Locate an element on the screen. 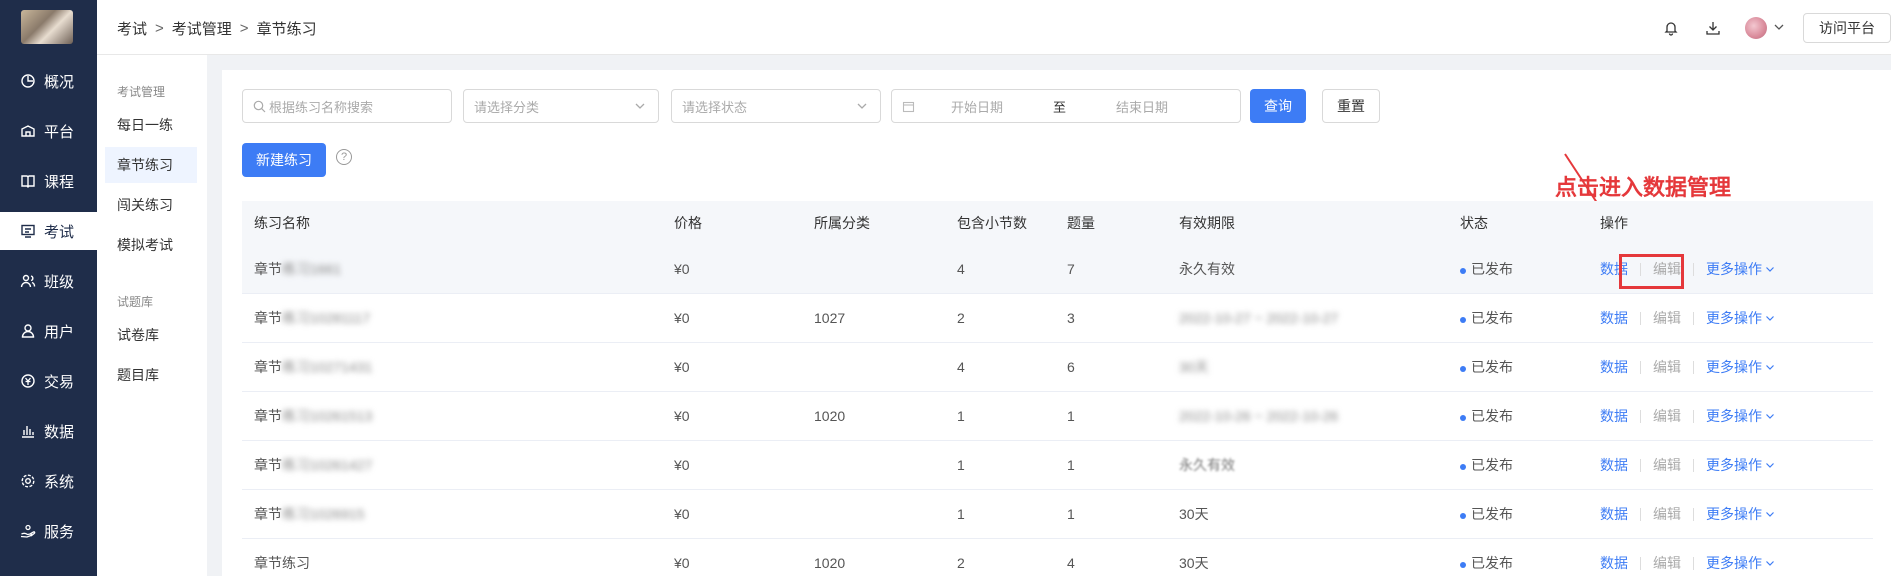 The width and height of the screenshot is (1891, 576). validity-cell: 30天 is located at coordinates (1194, 367).